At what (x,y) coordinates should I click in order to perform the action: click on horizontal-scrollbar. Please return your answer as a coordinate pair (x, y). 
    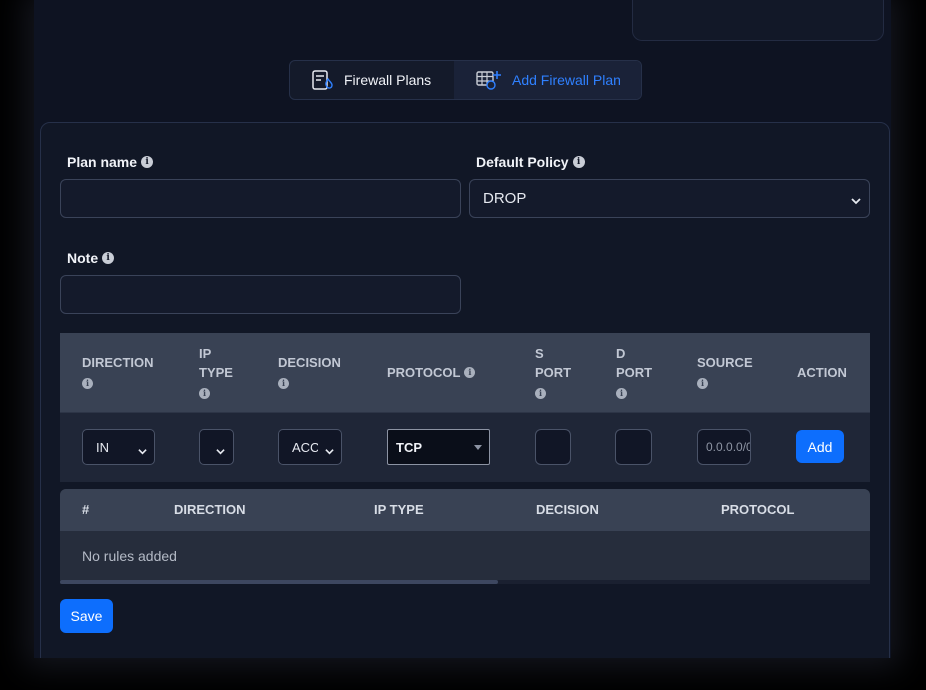
    Looking at the image, I should click on (465, 582).